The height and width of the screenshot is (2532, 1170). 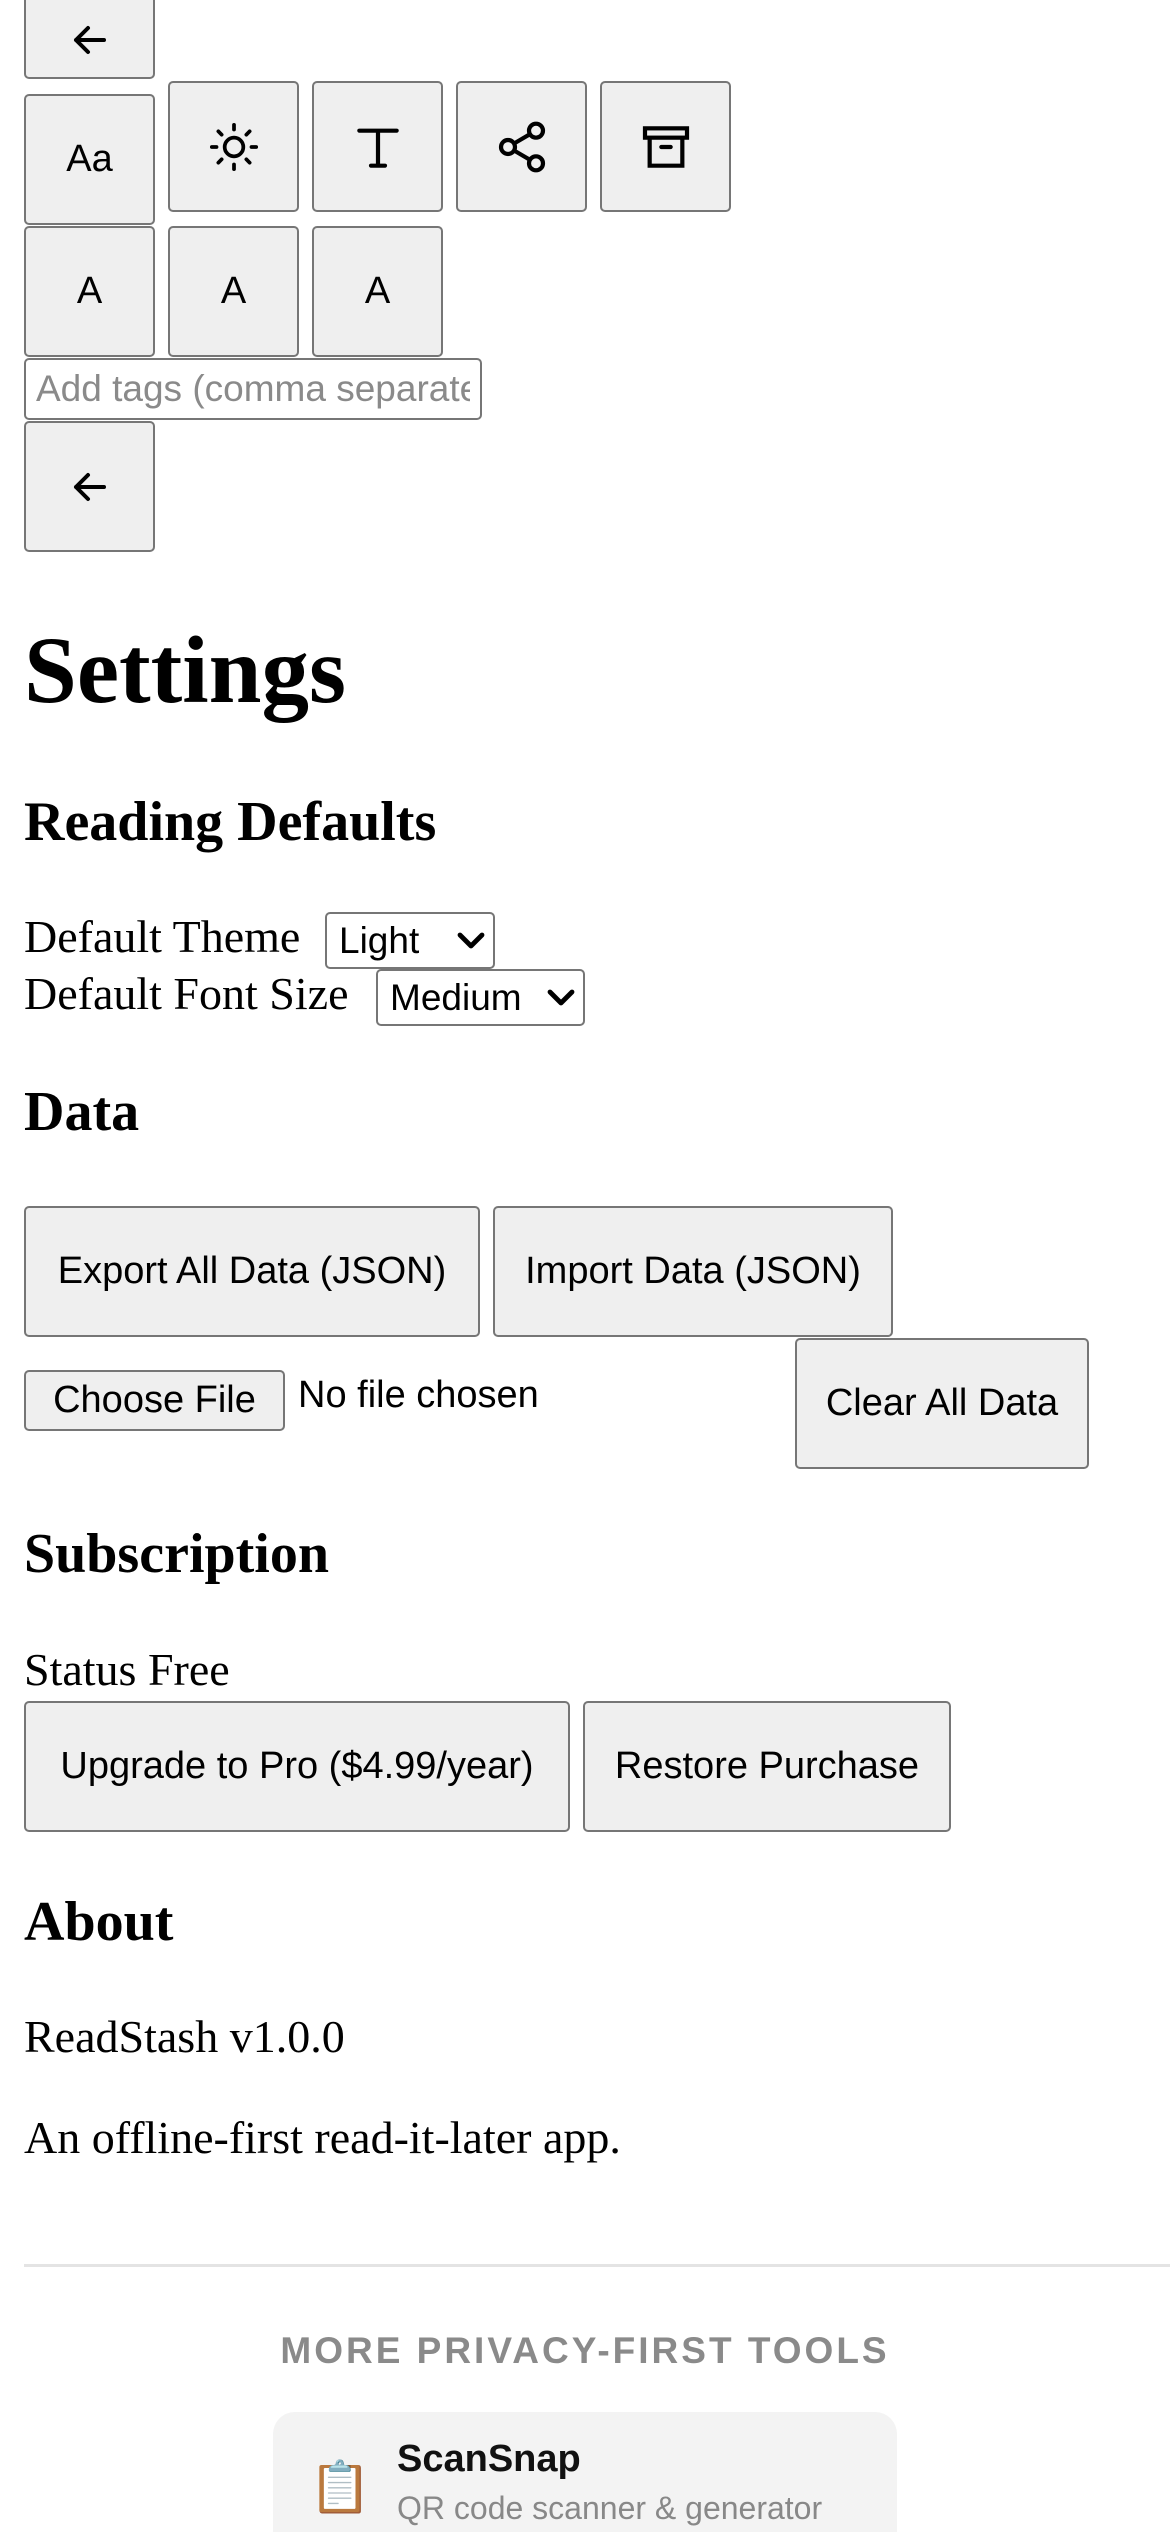 I want to click on font-size-small-button: A, so click(x=89, y=291).